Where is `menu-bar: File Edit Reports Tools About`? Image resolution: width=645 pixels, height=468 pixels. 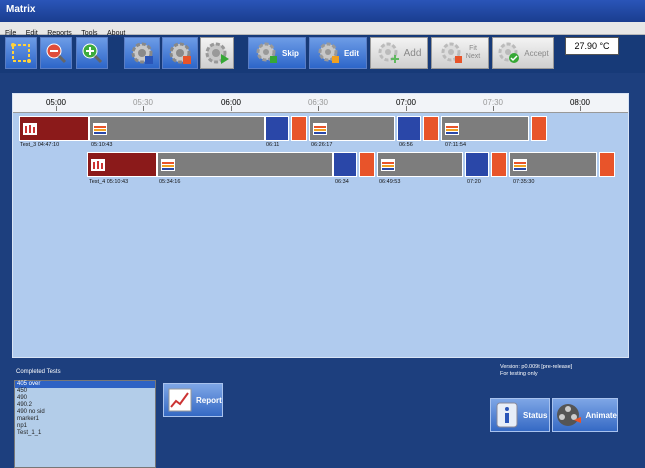 menu-bar: File Edit Reports Tools About is located at coordinates (322, 29).